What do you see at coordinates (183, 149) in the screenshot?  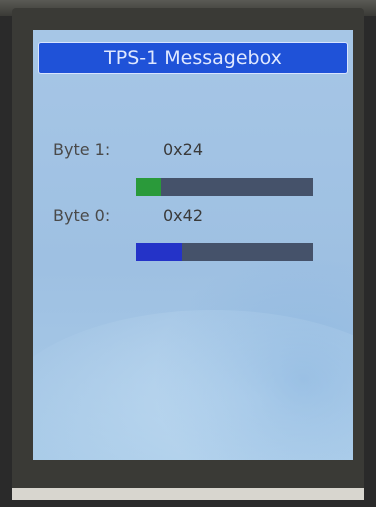 I see `byte-1-value: 0x24` at bounding box center [183, 149].